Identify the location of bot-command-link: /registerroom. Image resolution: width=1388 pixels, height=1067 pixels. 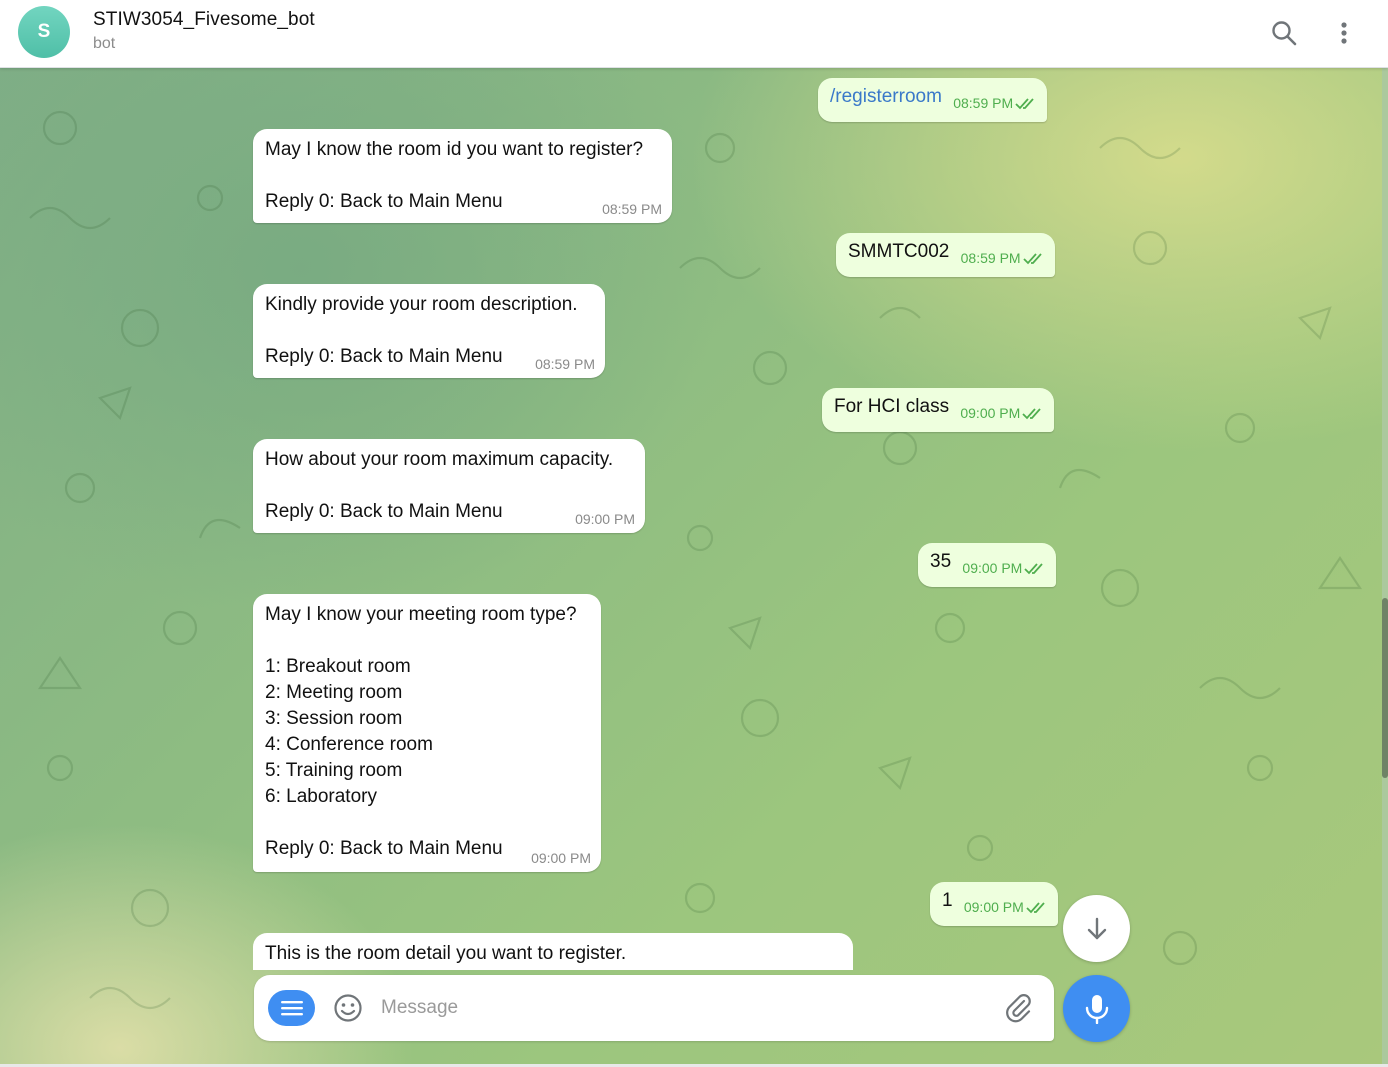
(886, 96).